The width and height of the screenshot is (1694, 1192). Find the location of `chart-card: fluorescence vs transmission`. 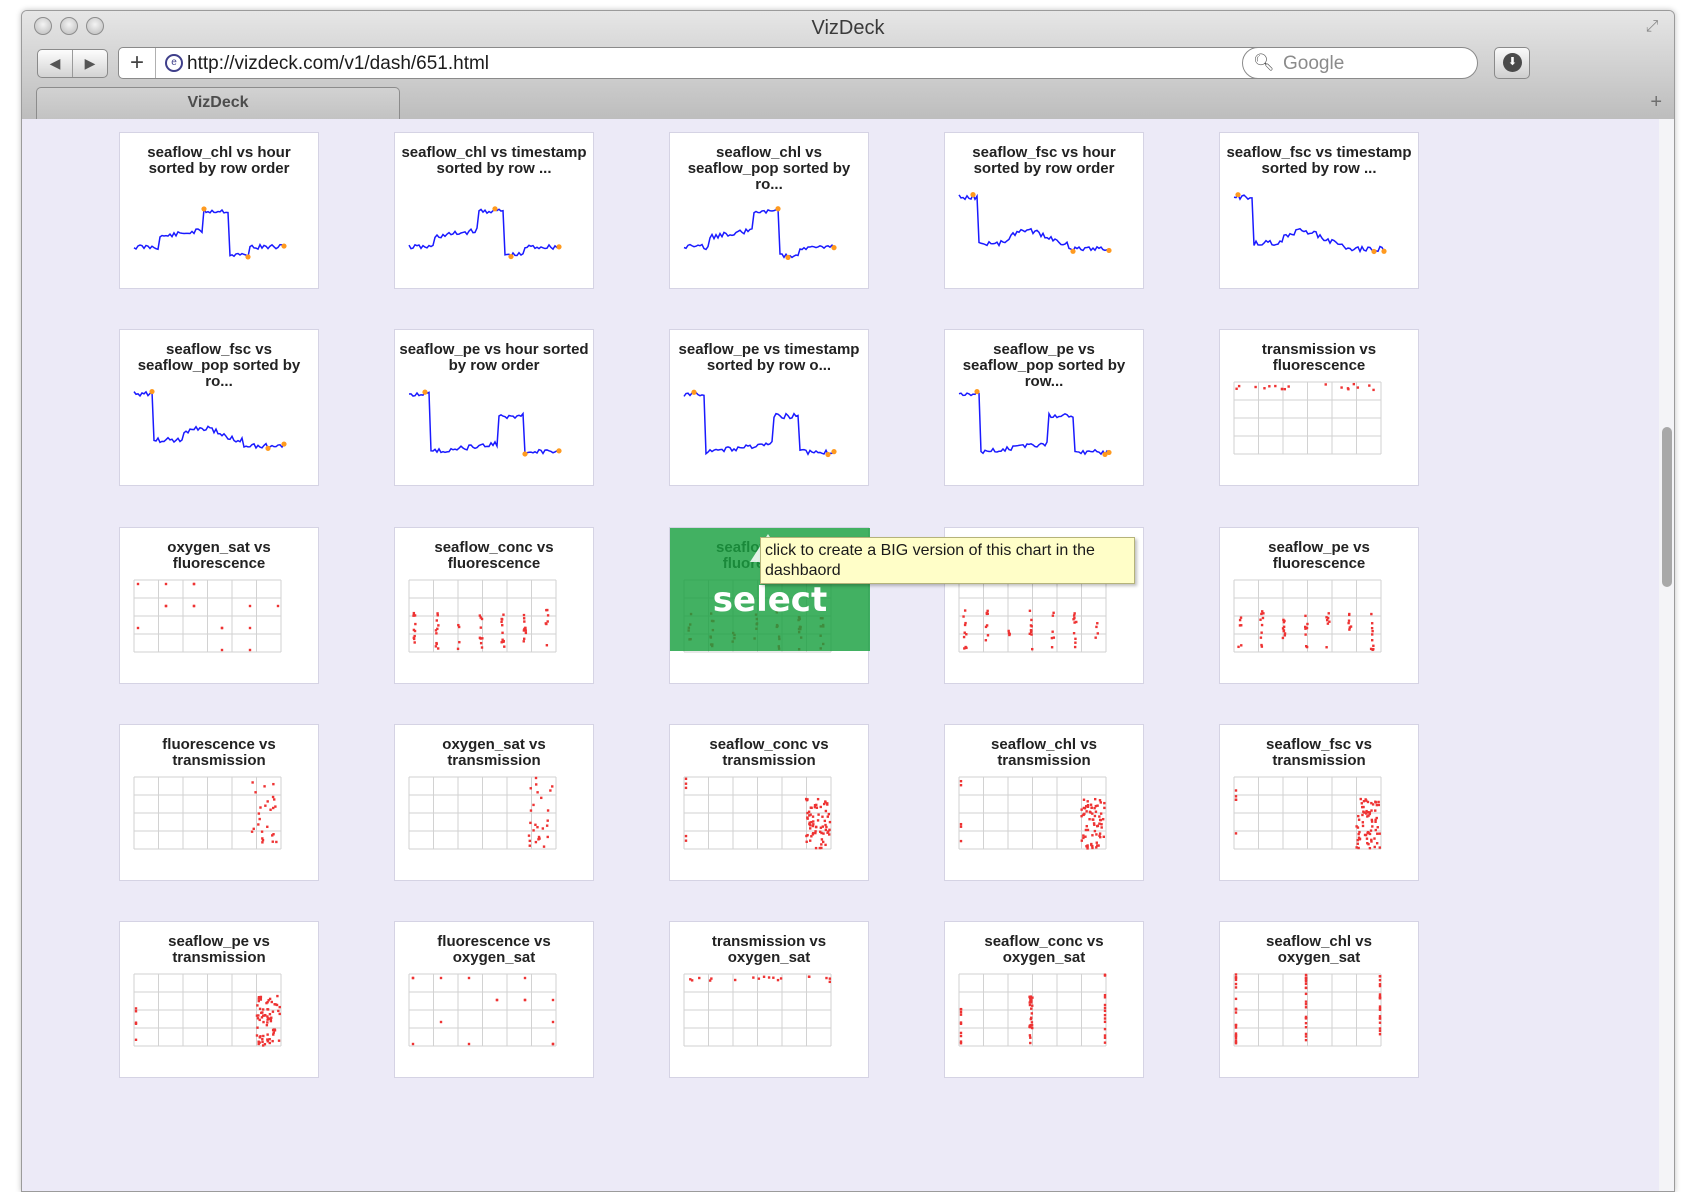

chart-card: fluorescence vs transmission is located at coordinates (219, 802).